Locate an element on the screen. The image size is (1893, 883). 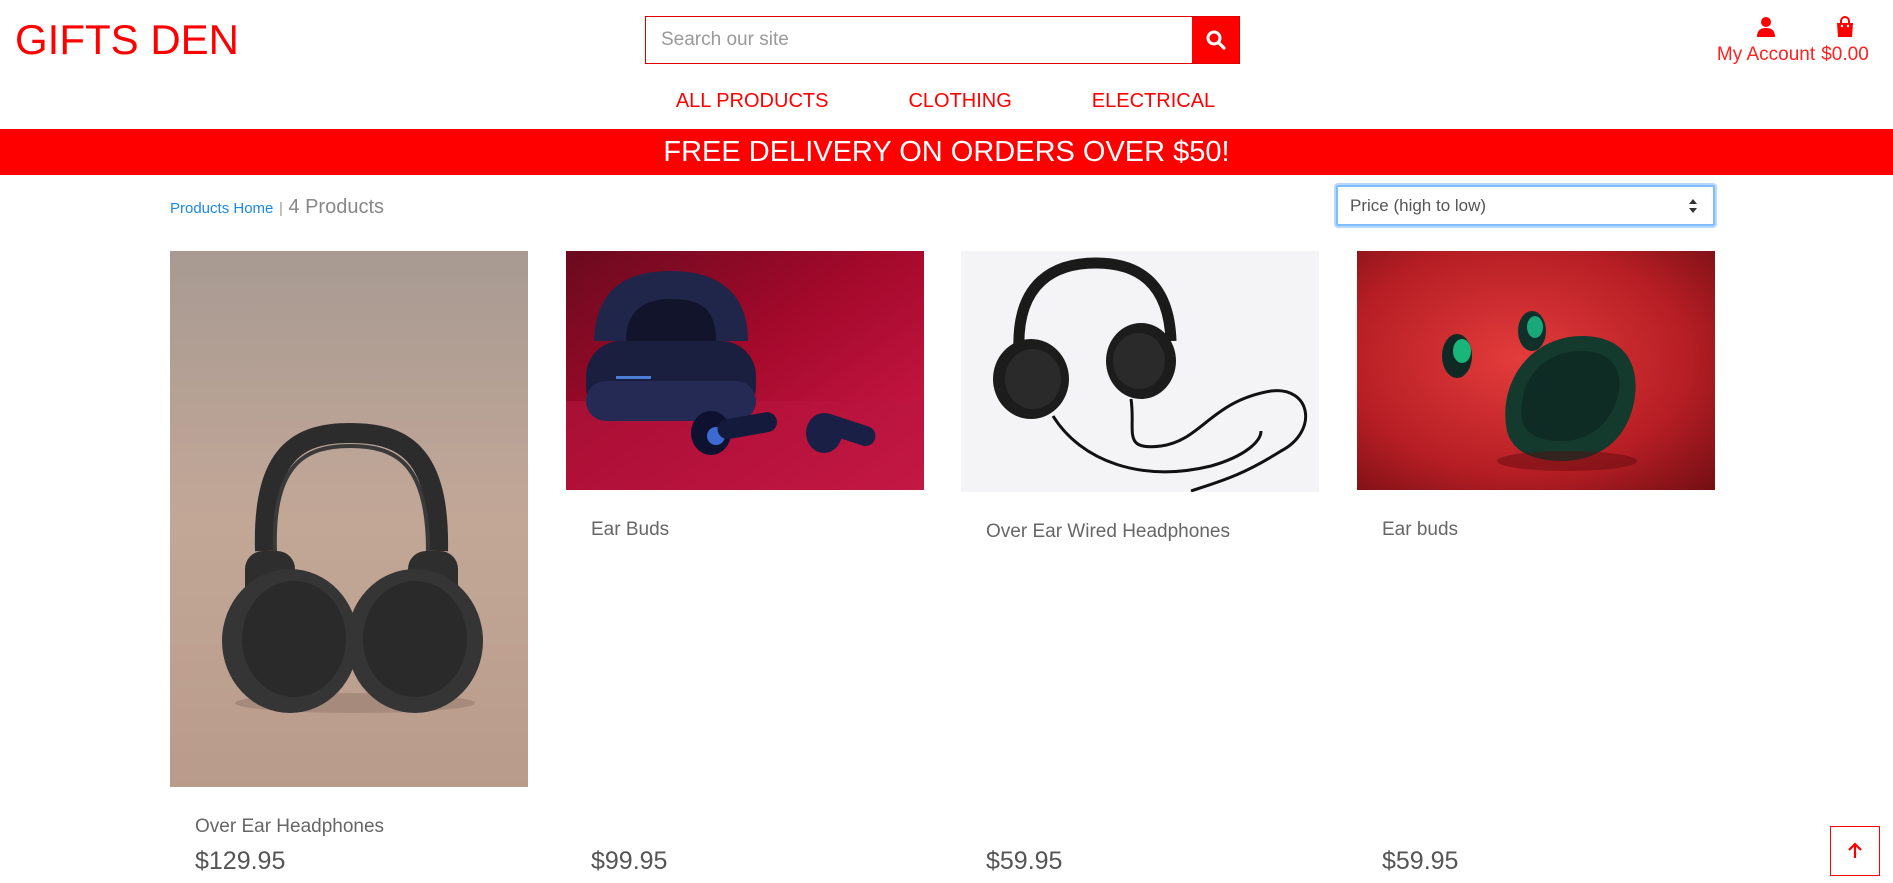
product-name: Ear buds is located at coordinates (1420, 529).